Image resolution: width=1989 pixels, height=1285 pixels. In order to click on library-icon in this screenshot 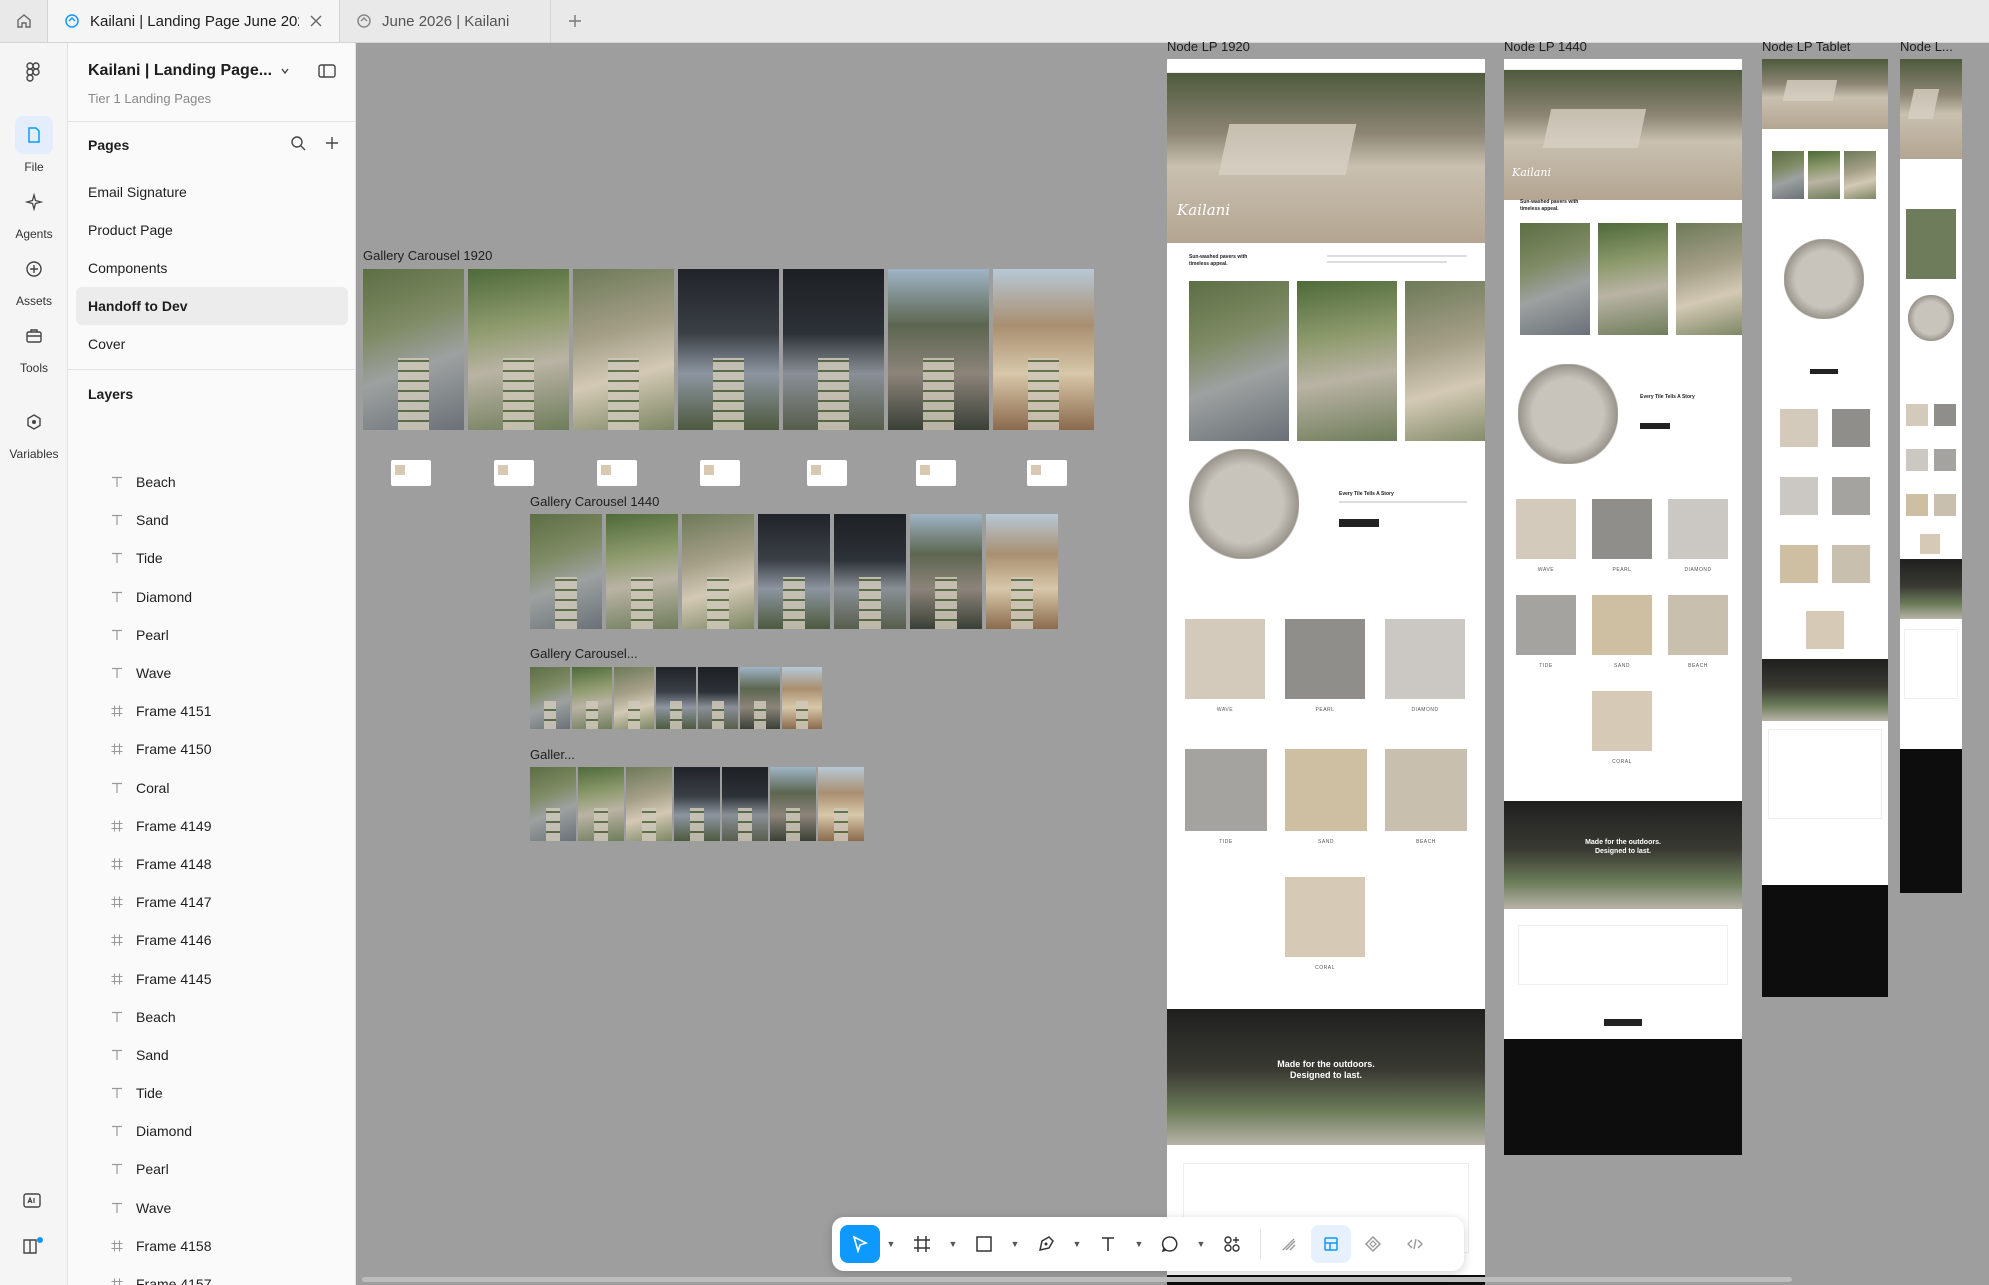, I will do `click(33, 1248)`.